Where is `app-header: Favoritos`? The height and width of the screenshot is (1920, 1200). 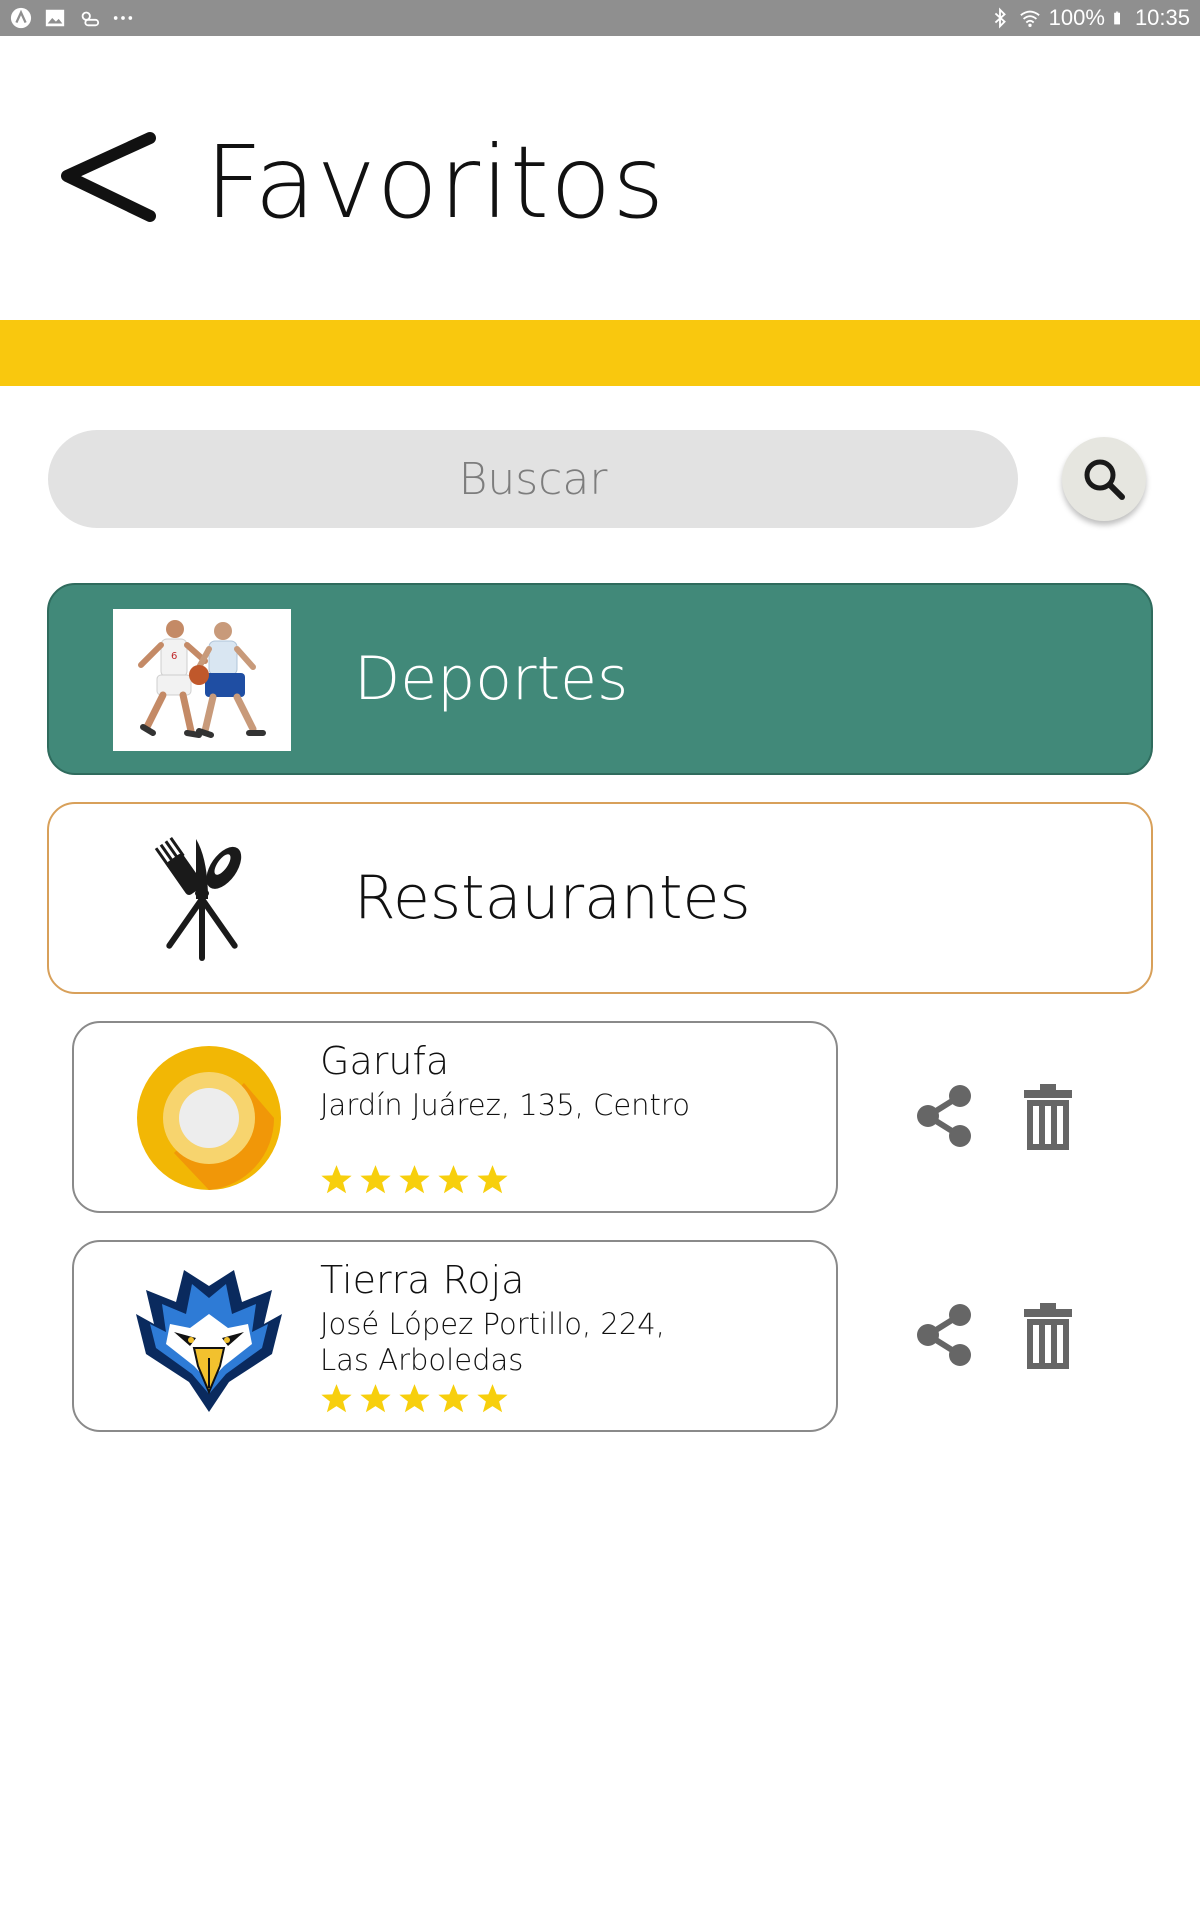
app-header: Favoritos is located at coordinates (600, 178).